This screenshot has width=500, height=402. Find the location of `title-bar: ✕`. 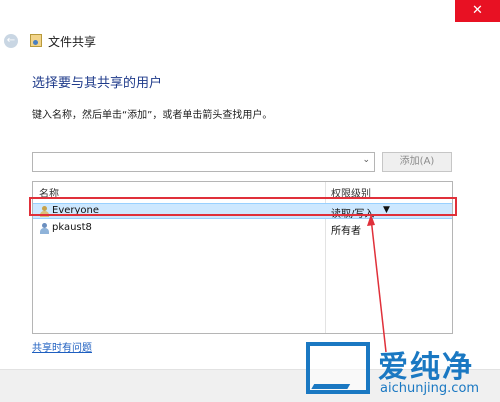

title-bar: ✕ is located at coordinates (250, 13).